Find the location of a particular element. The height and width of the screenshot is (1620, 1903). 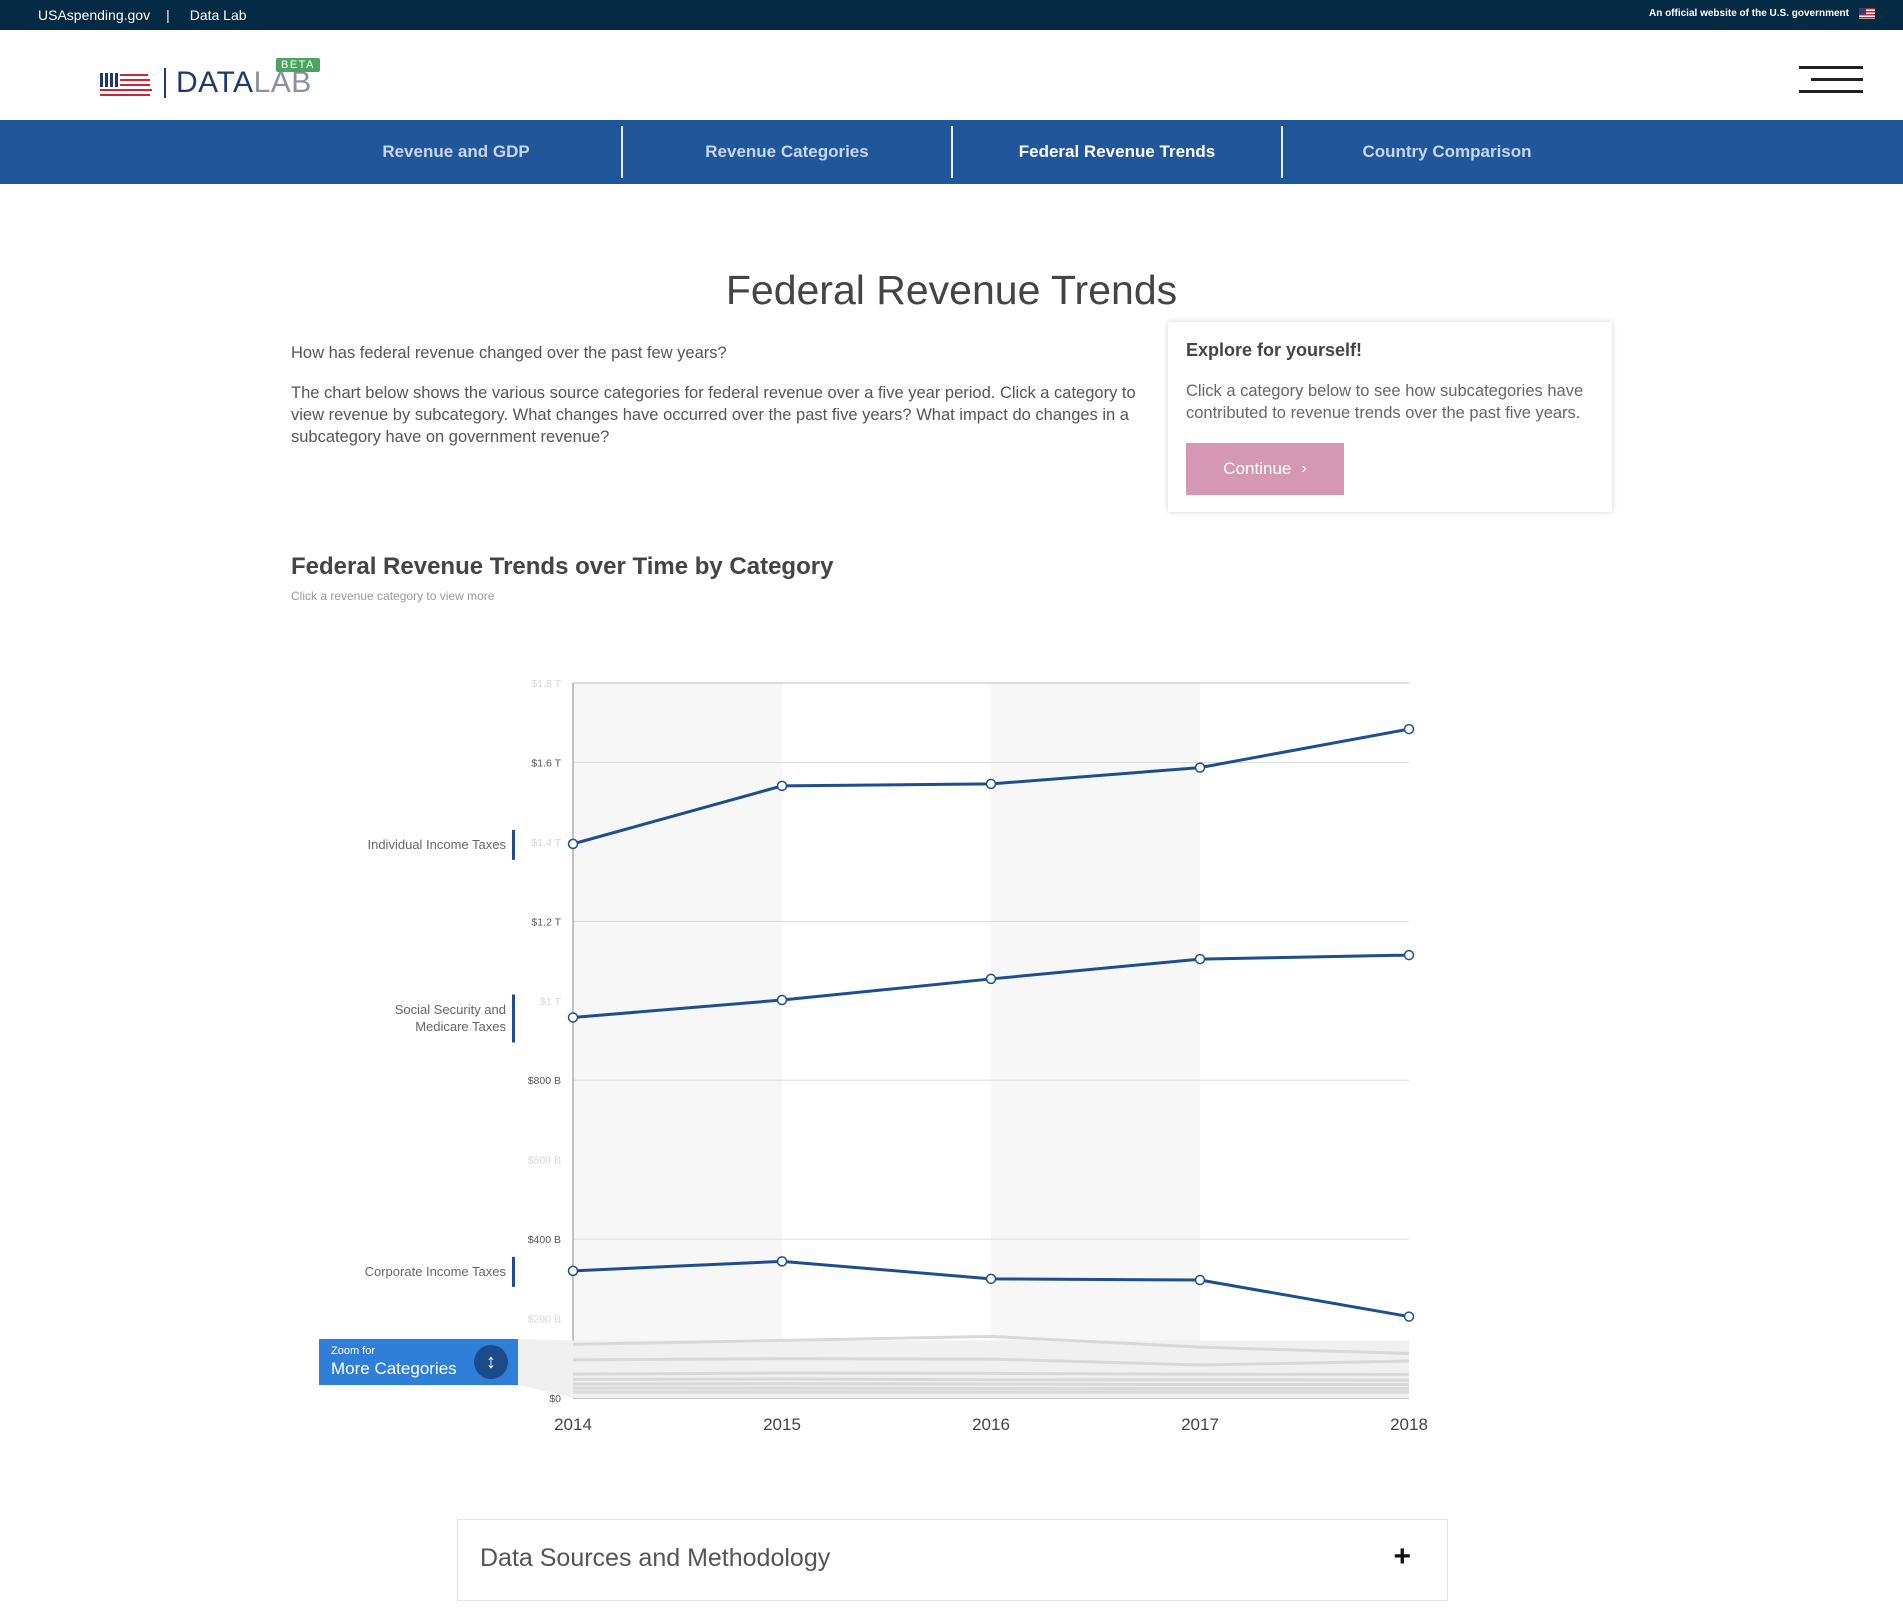

y-tick-label: $600 B is located at coordinates (544, 1161).